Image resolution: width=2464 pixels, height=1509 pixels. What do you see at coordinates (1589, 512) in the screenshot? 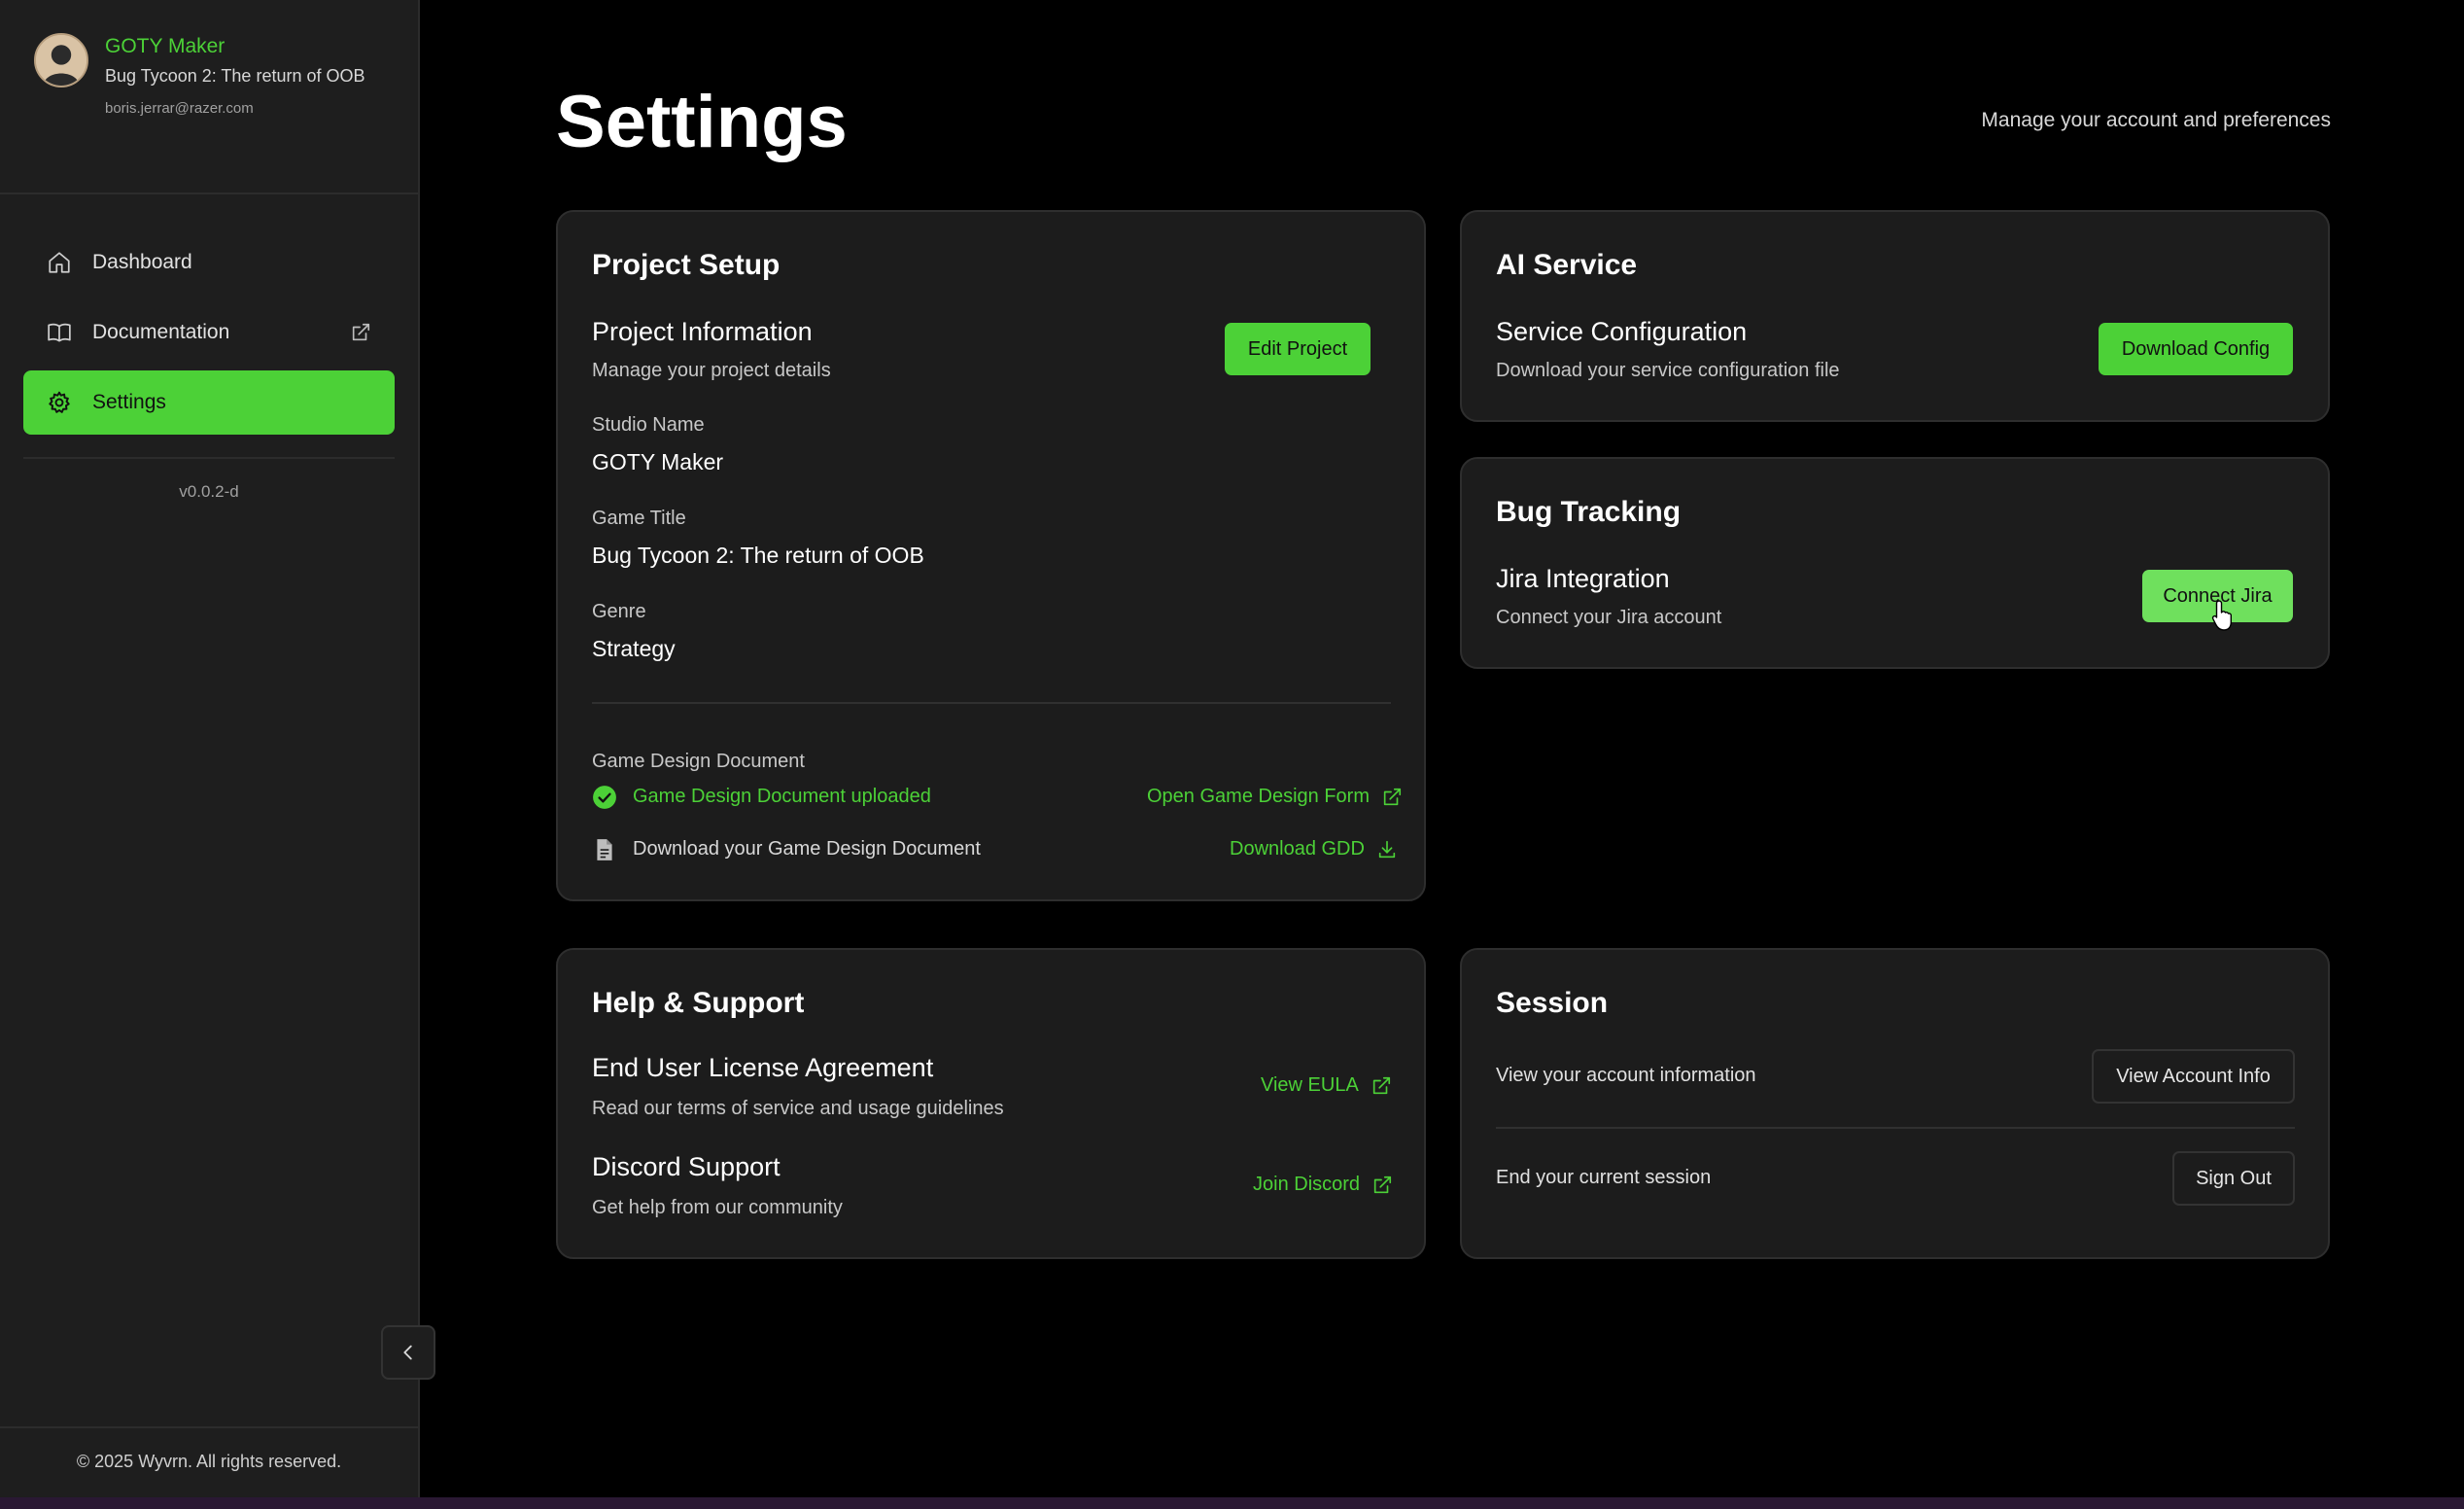
I see `card-title: Bug Tracking` at bounding box center [1589, 512].